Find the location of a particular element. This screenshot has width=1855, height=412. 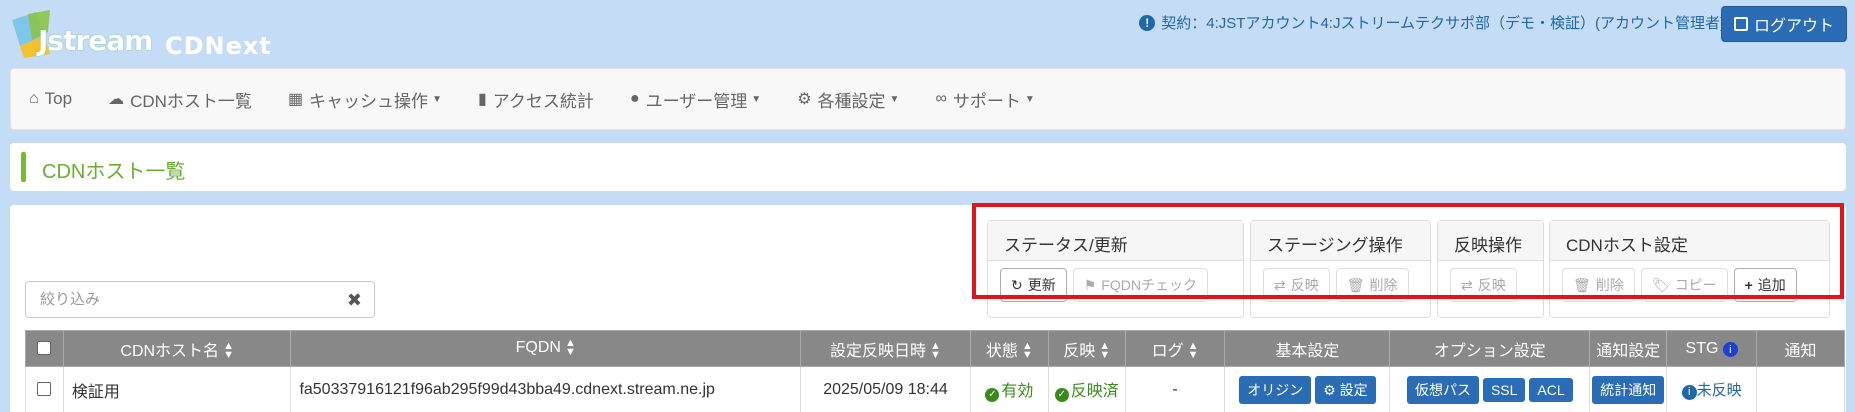

product-name: CDNext is located at coordinates (218, 46).